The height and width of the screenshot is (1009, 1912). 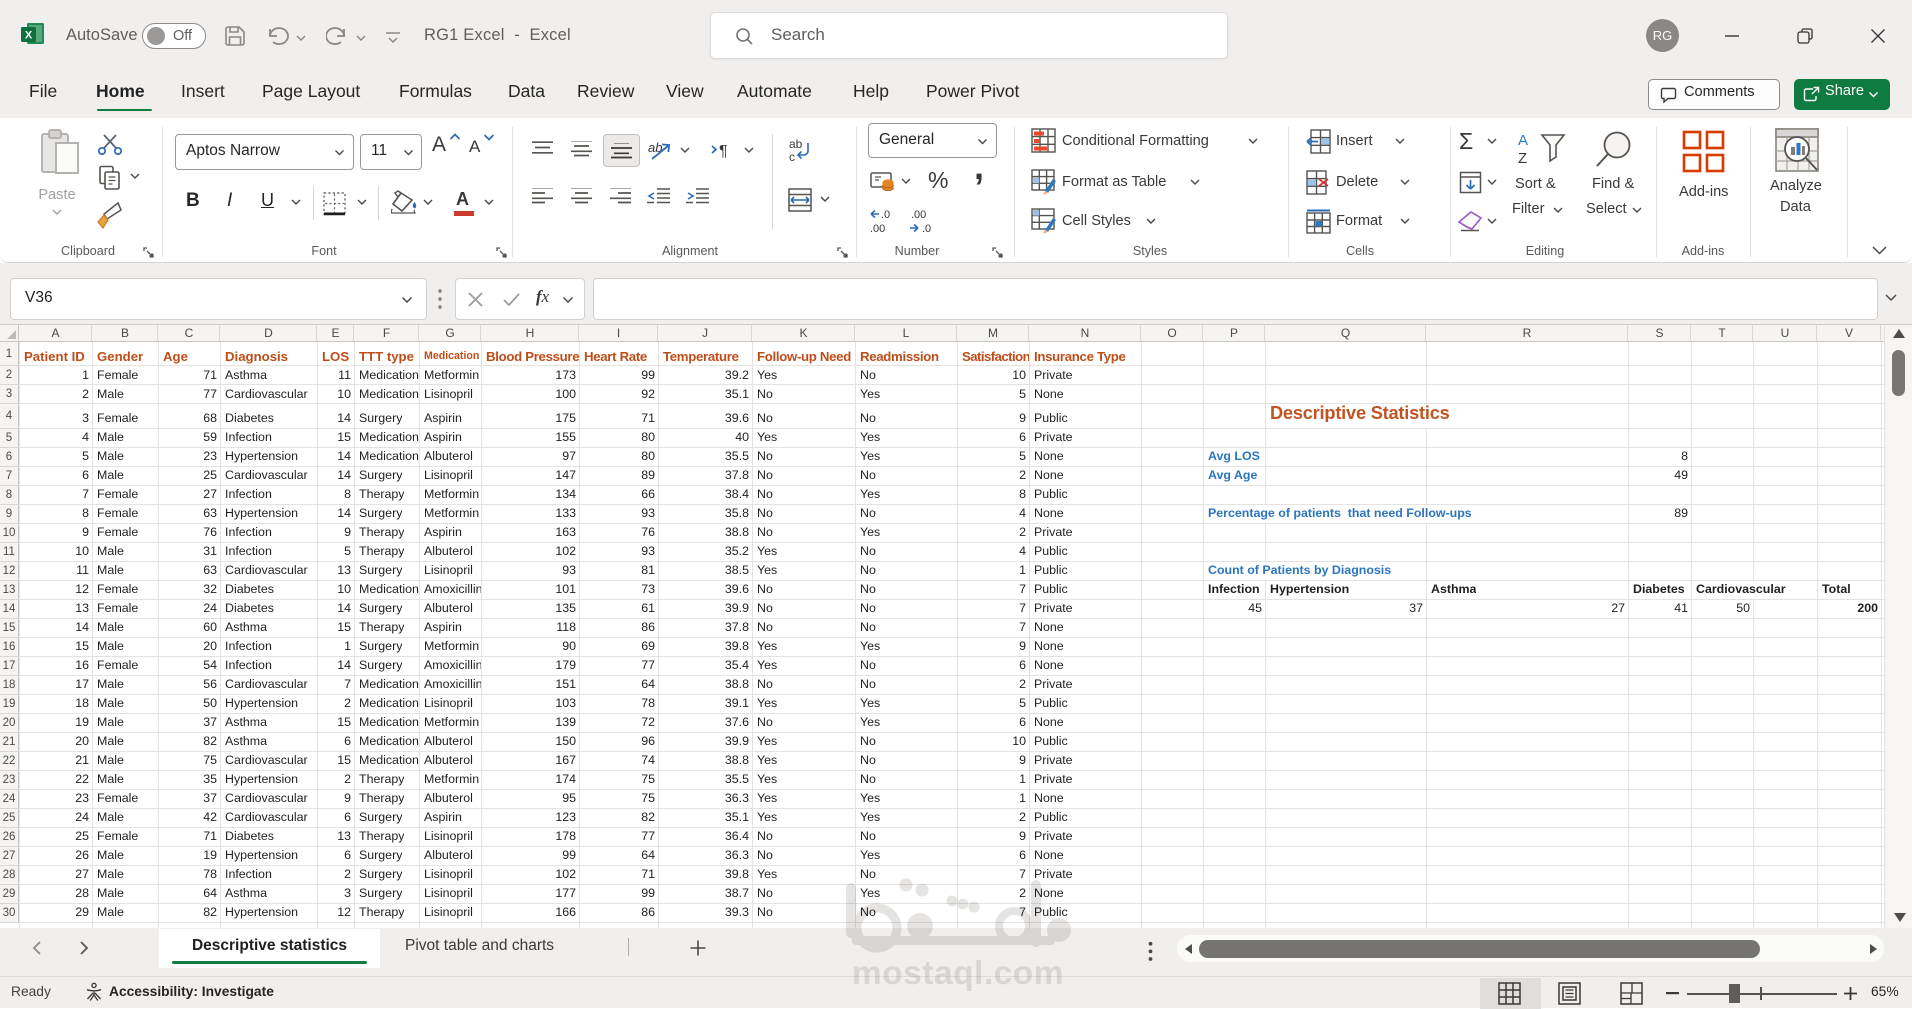 I want to click on svg-text: Z, so click(x=1522, y=158).